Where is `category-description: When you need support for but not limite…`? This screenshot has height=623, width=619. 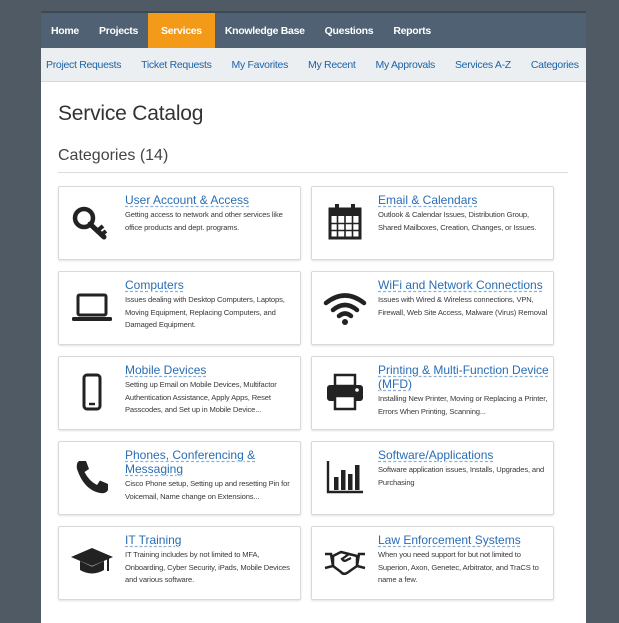 category-description: When you need support for but not limite… is located at coordinates (458, 567).